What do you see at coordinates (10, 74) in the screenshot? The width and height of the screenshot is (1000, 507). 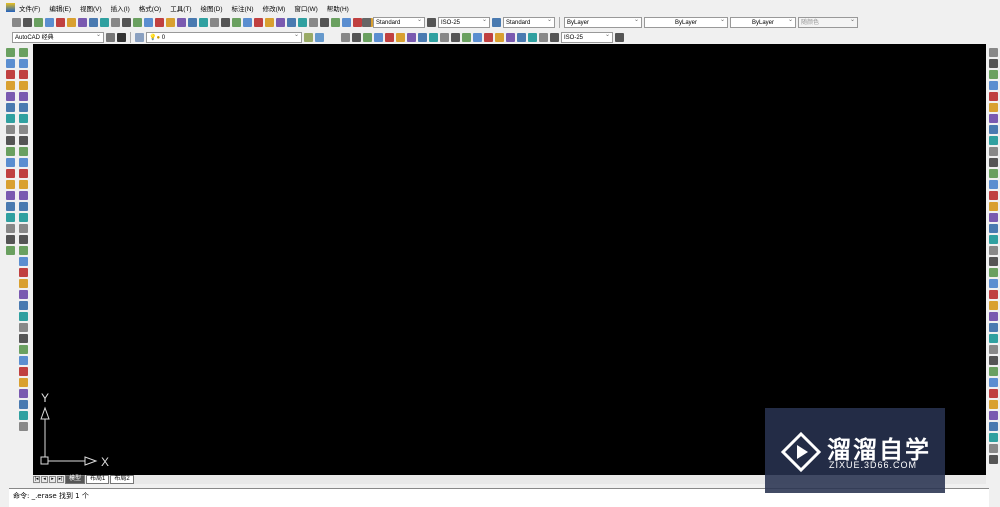 I see `polyline-icon` at bounding box center [10, 74].